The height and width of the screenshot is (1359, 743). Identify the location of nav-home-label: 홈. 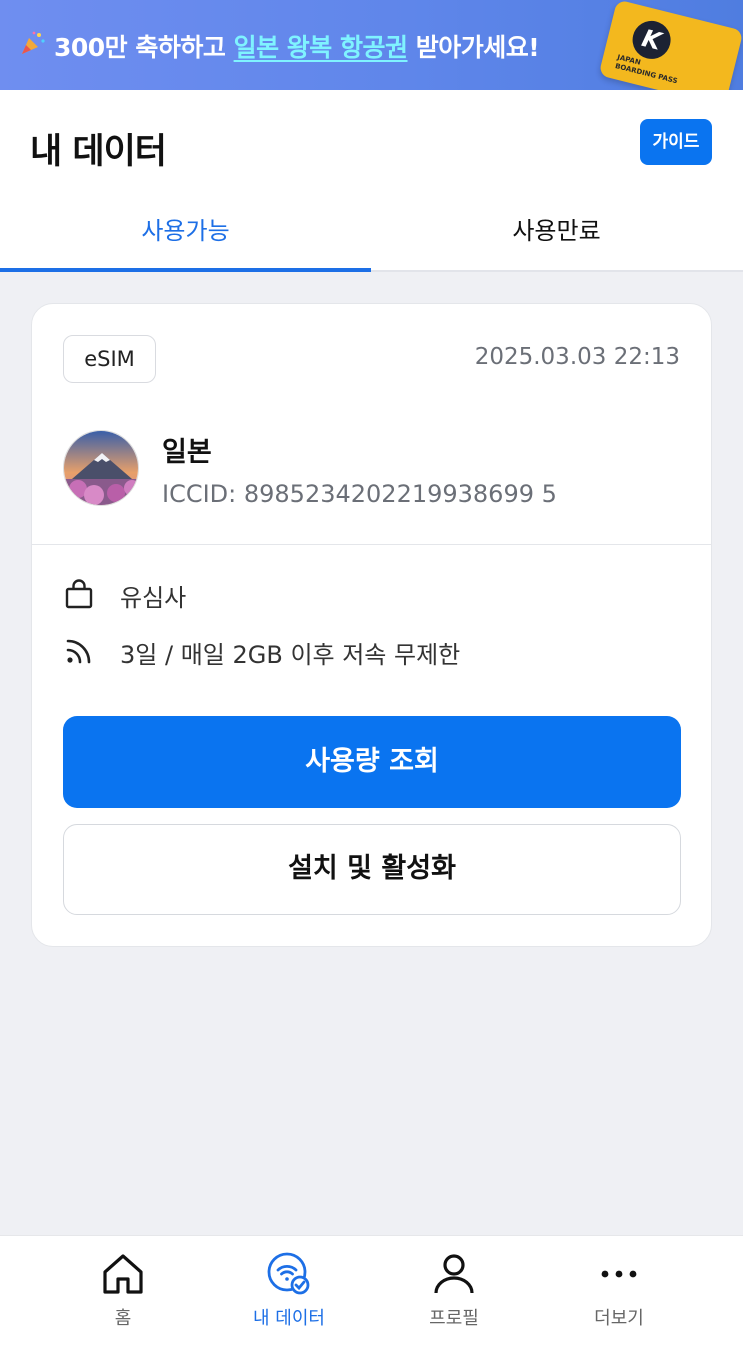
(123, 1318).